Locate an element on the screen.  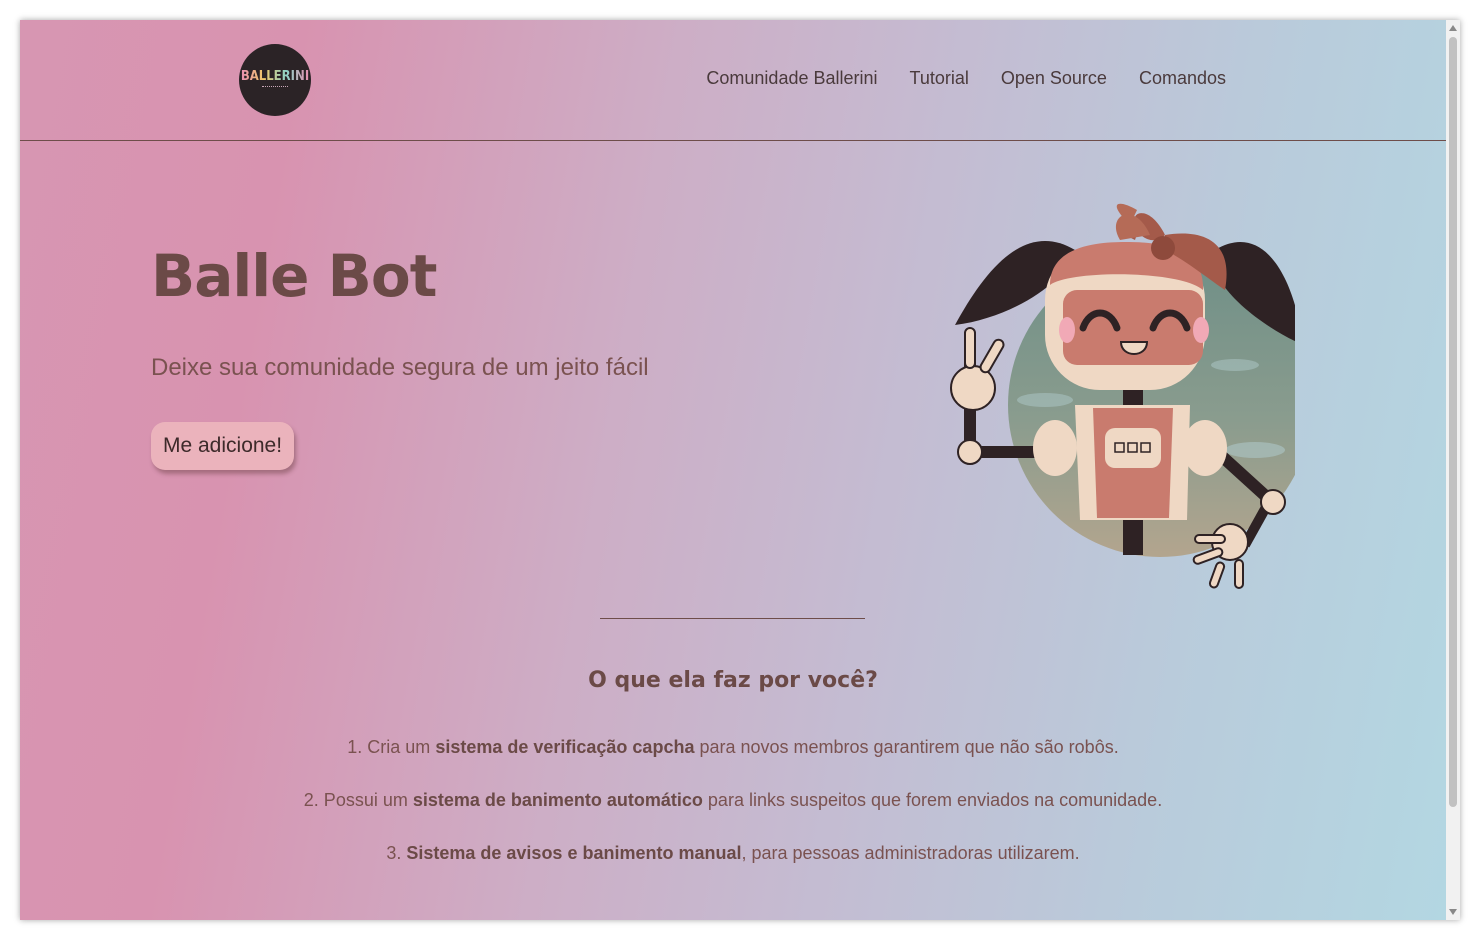
feature-prefix: 1. Cria um is located at coordinates (391, 747).